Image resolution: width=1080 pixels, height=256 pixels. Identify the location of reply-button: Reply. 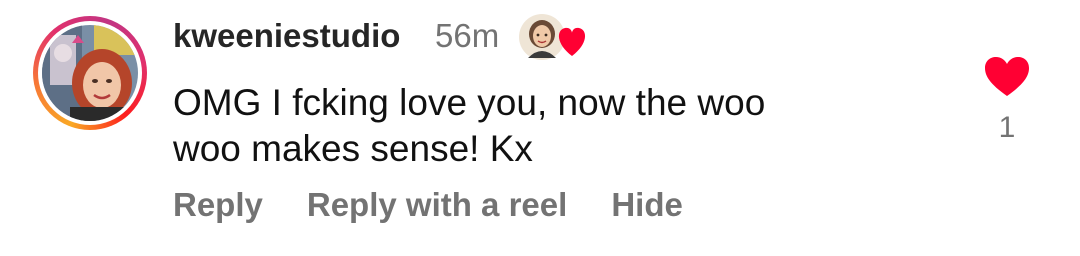
(218, 205).